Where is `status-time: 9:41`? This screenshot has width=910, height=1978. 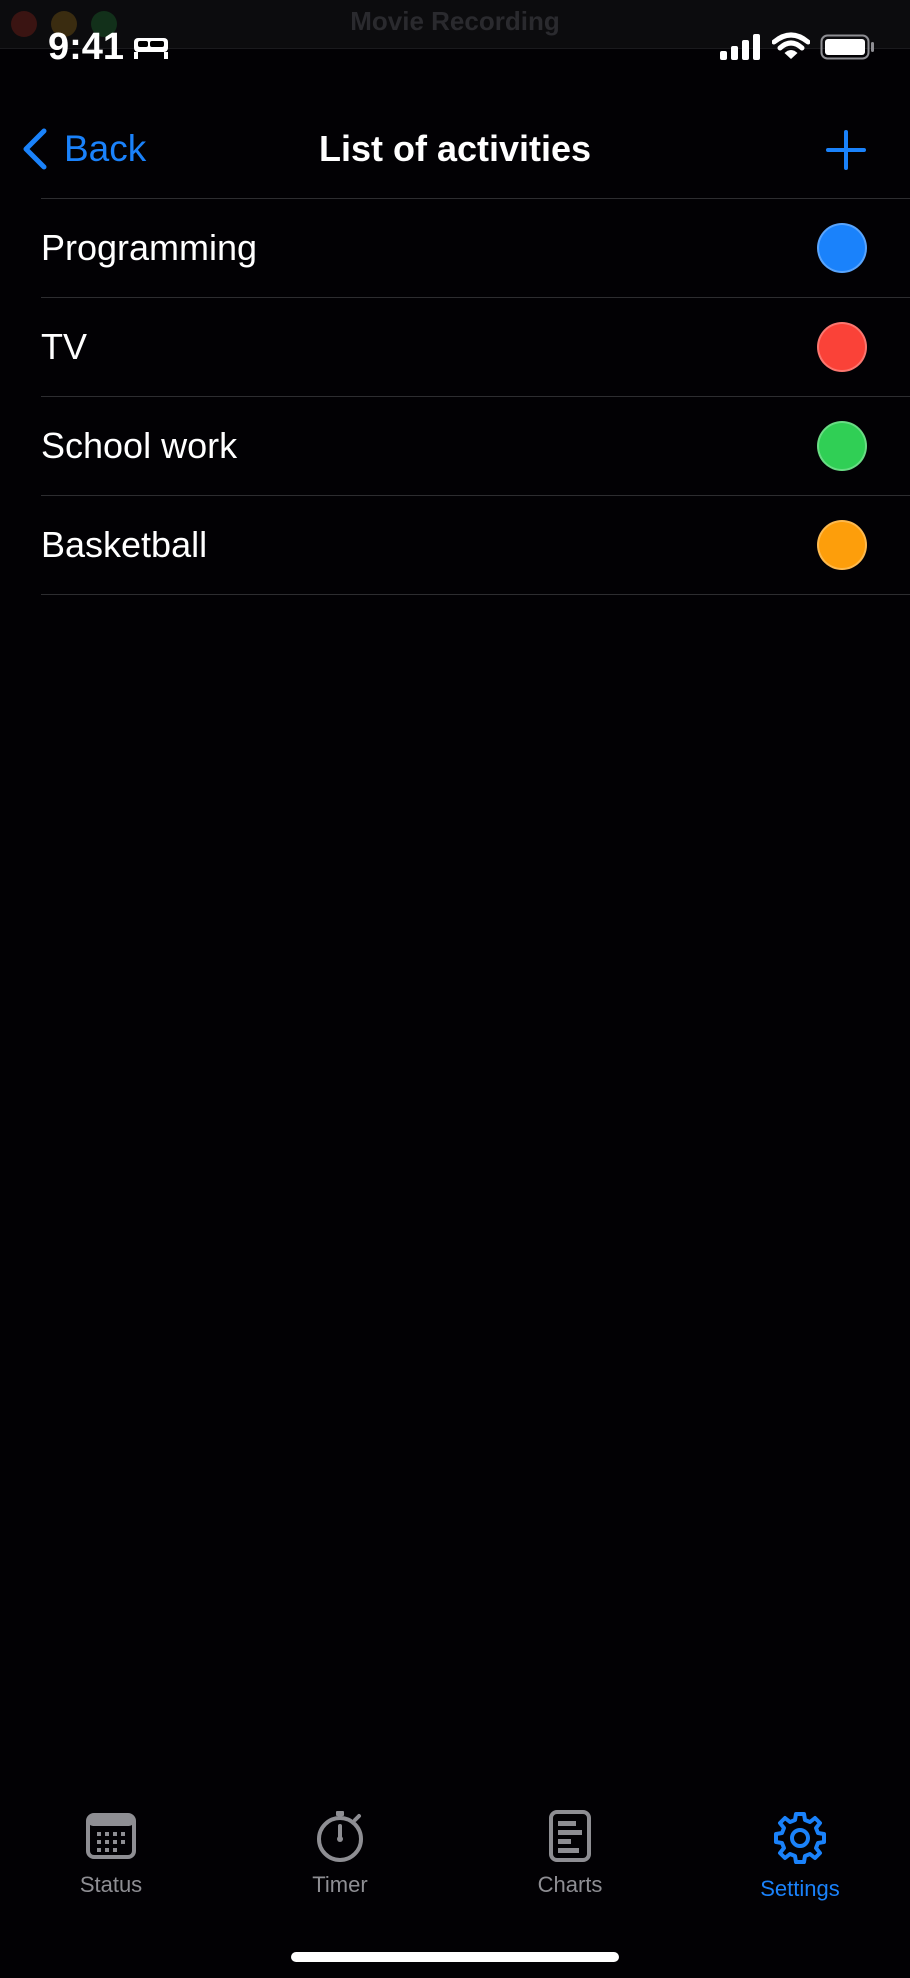
status-time: 9:41 is located at coordinates (86, 47).